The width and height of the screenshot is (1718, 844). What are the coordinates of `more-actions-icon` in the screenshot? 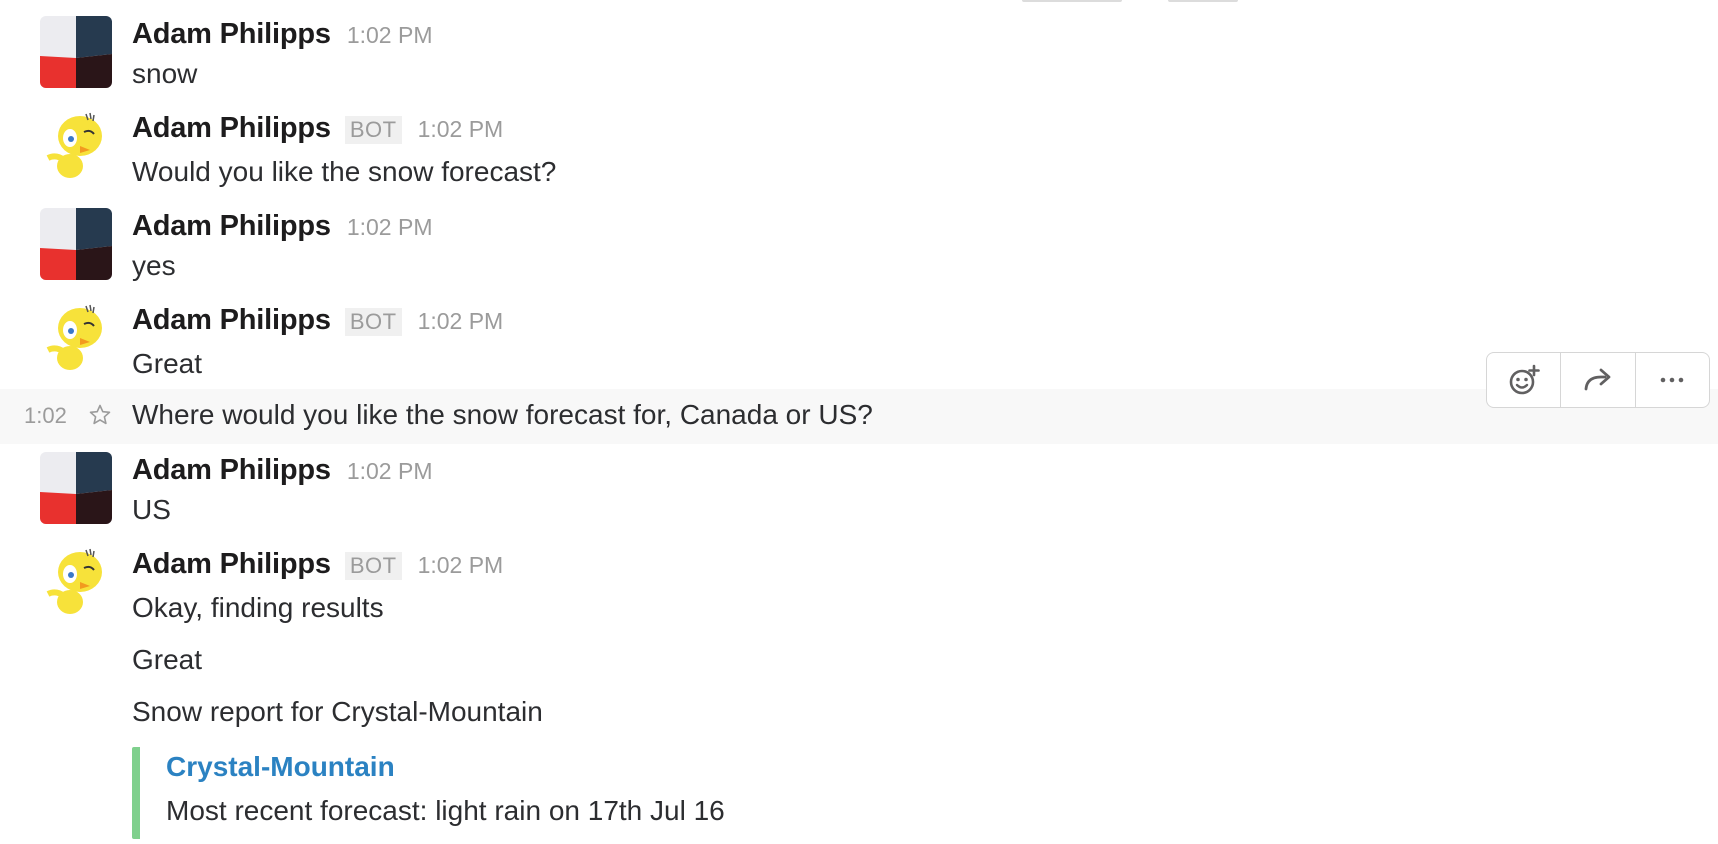 It's located at (1672, 380).